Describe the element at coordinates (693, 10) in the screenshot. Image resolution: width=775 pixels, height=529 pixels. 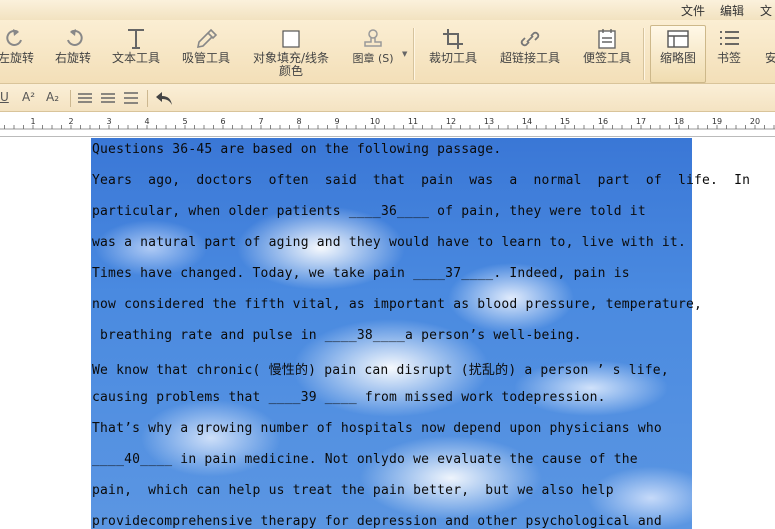
I see `menu-file: 文件` at that location.